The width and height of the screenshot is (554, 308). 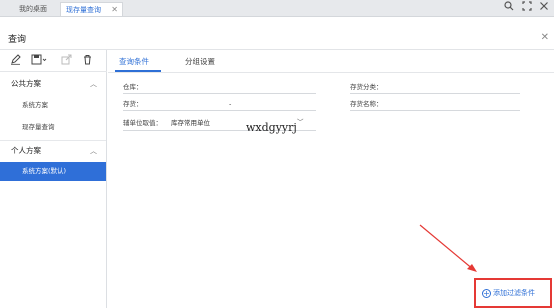 I want to click on delete-icon, so click(x=87, y=61).